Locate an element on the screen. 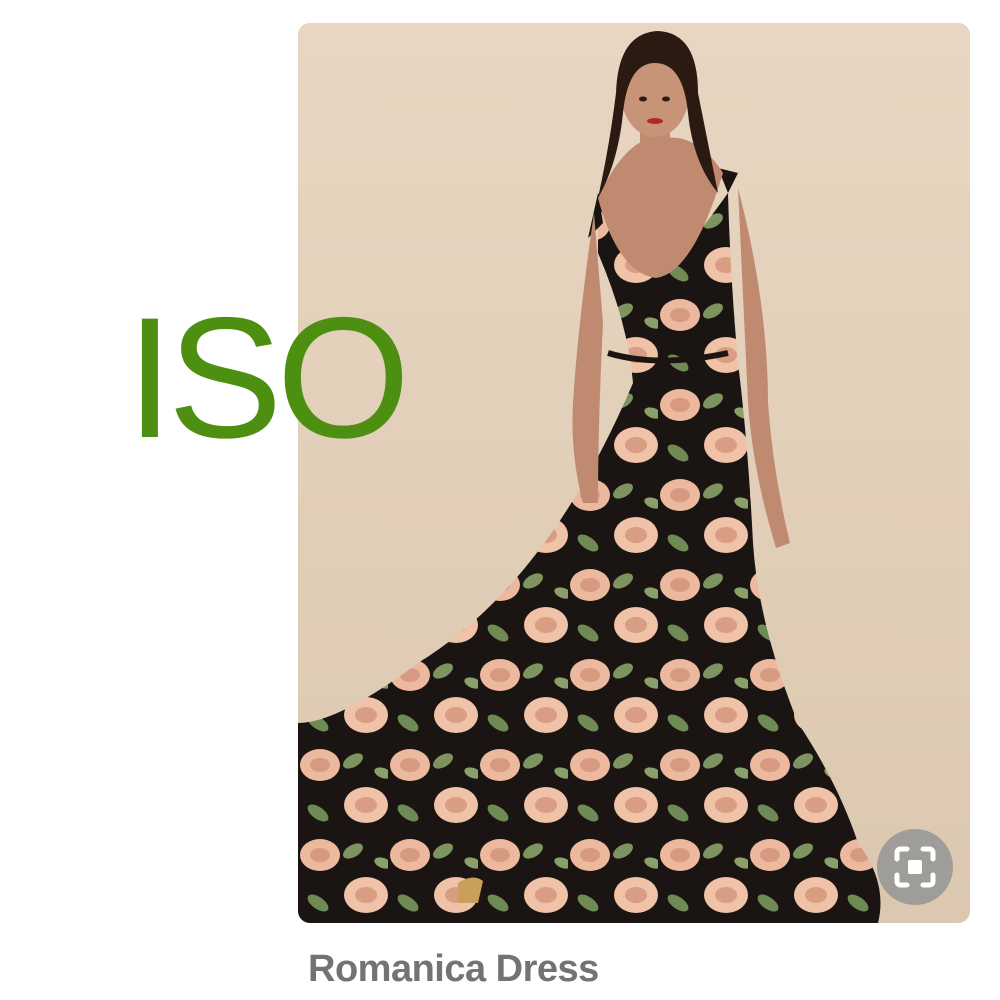 The height and width of the screenshot is (1000, 1000). visual-search-icon is located at coordinates (915, 867).